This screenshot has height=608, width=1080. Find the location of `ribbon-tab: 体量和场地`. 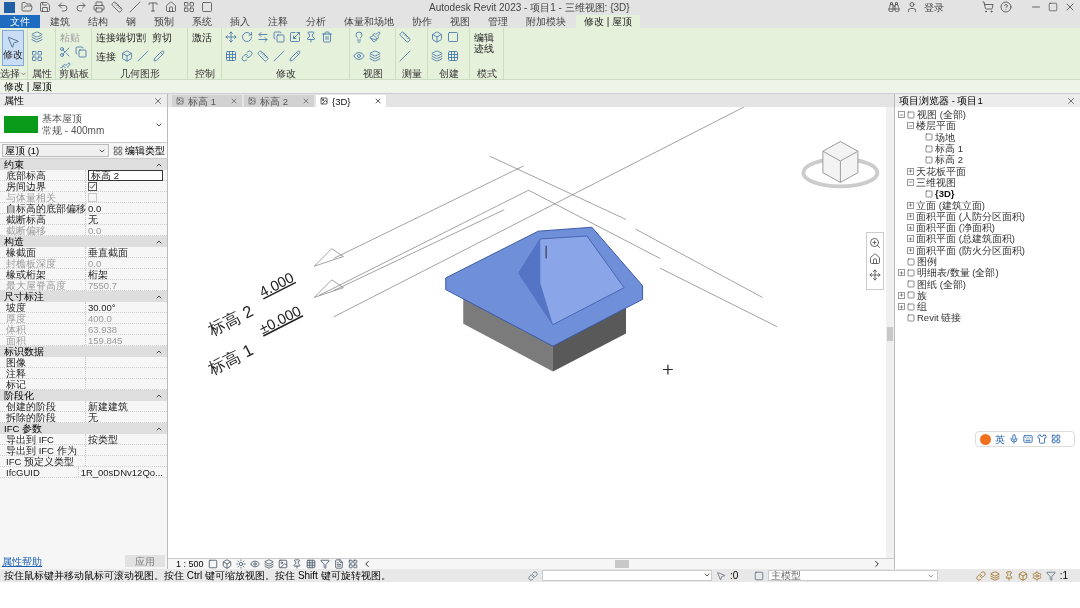

ribbon-tab: 体量和场地 is located at coordinates (369, 21).